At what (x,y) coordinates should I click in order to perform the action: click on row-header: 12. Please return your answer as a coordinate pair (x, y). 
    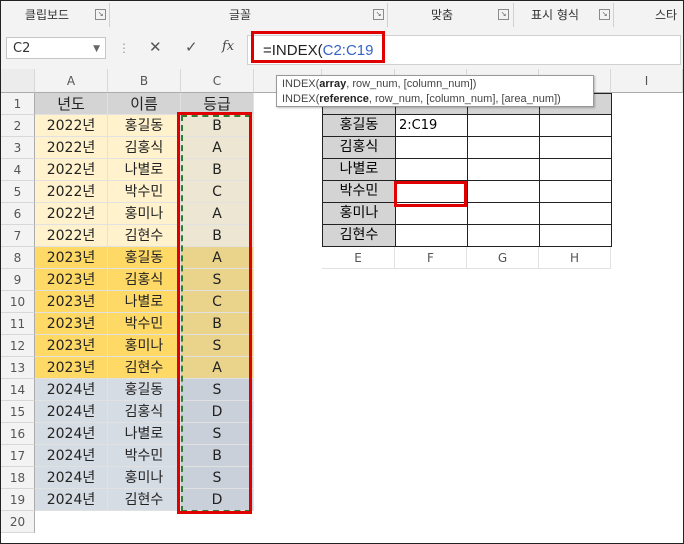
    Looking at the image, I should click on (18, 346).